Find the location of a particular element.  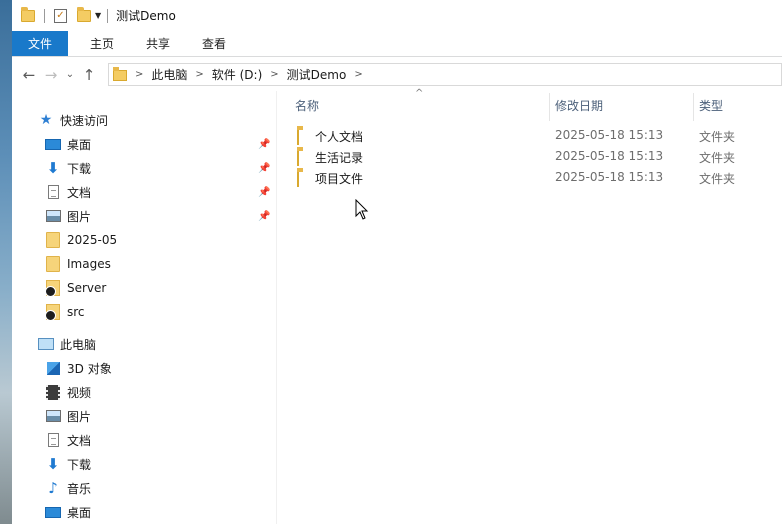

back-arrow-icon: ← is located at coordinates (29, 75).